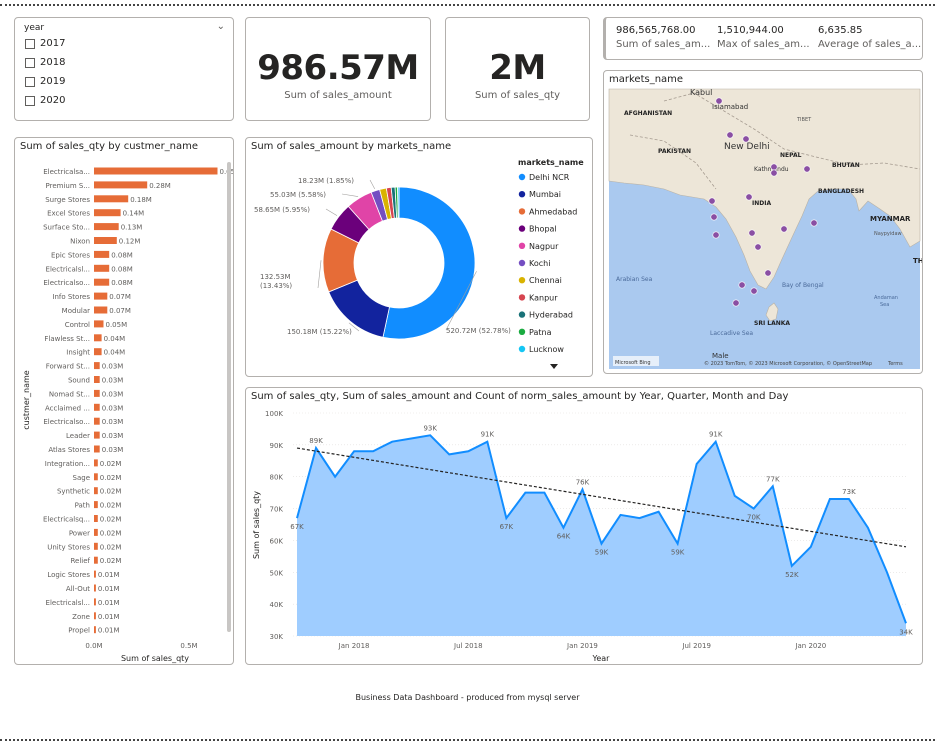  Describe the element at coordinates (338, 69) in the screenshot. I see `kpi-sales-amount-card: 986.57M Sum of sales_amount` at that location.